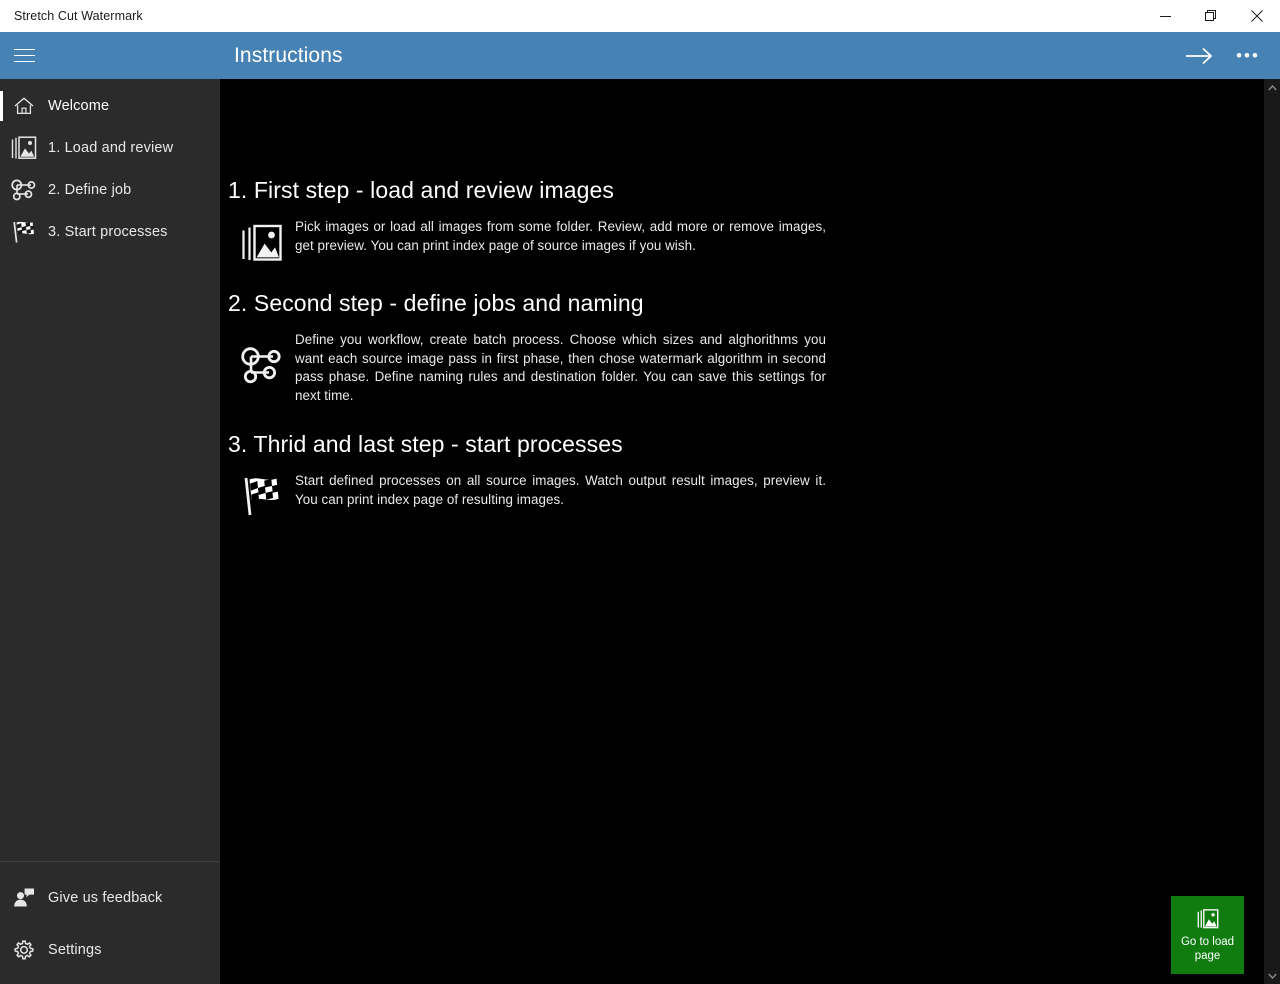  I want to click on page-title: Instructions, so click(288, 55).